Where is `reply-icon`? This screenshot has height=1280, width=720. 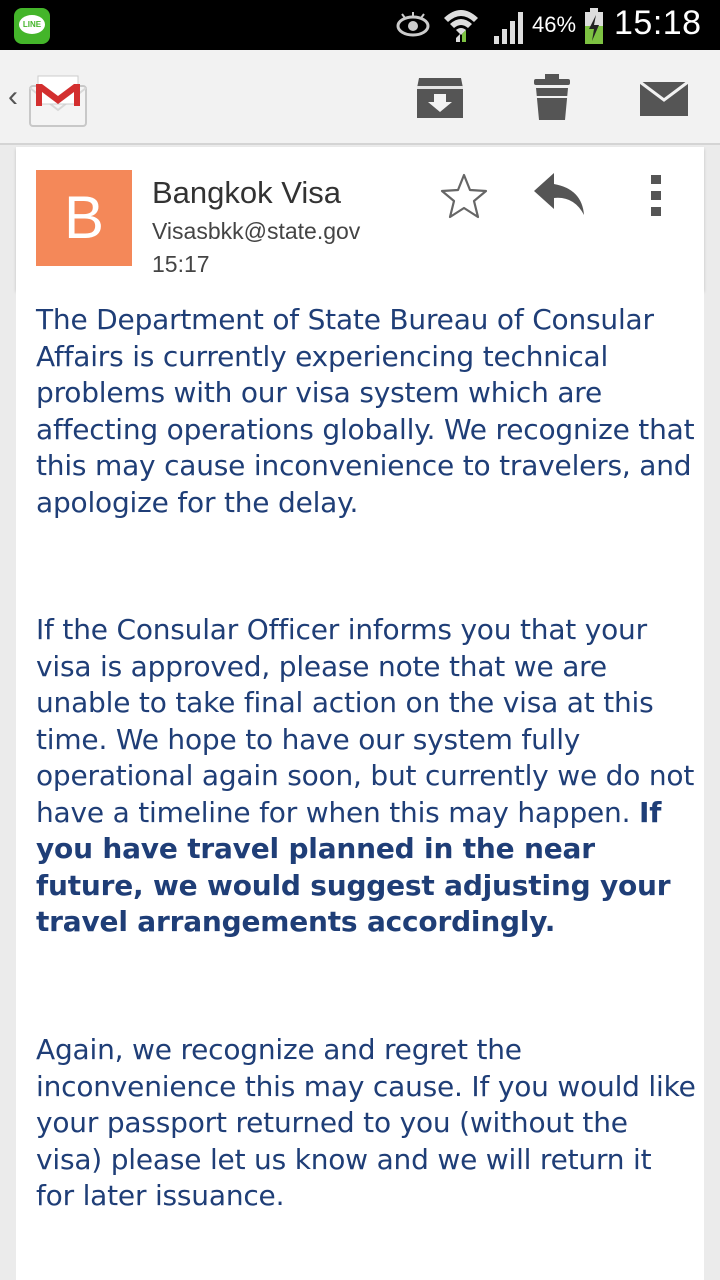 reply-icon is located at coordinates (559, 195).